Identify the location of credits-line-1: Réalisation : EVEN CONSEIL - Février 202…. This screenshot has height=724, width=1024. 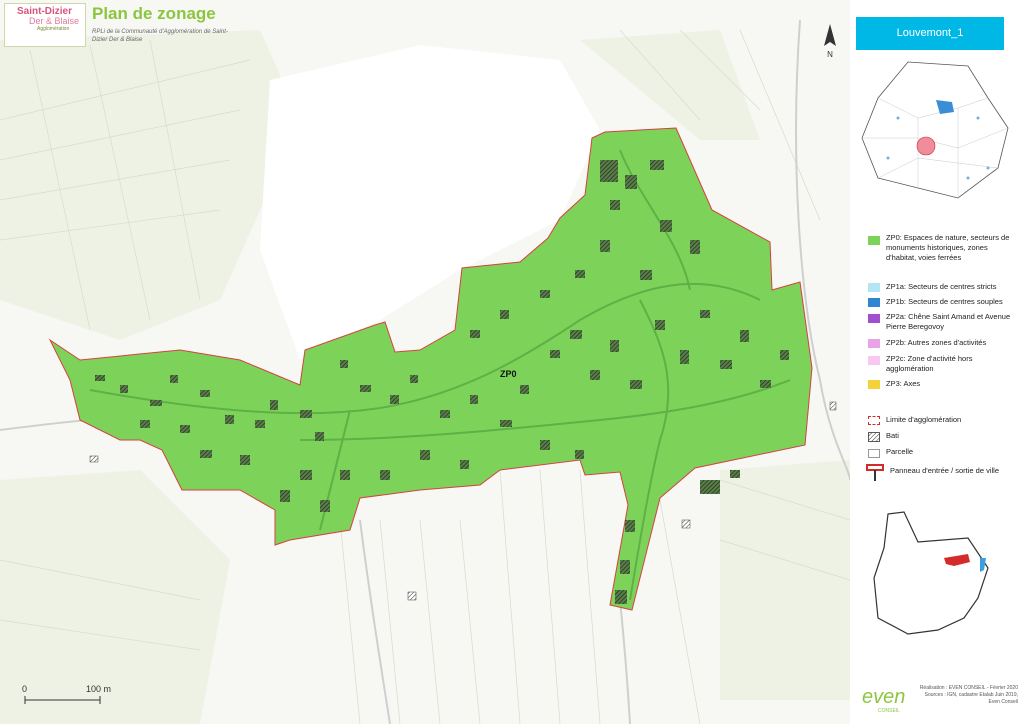
(968, 688).